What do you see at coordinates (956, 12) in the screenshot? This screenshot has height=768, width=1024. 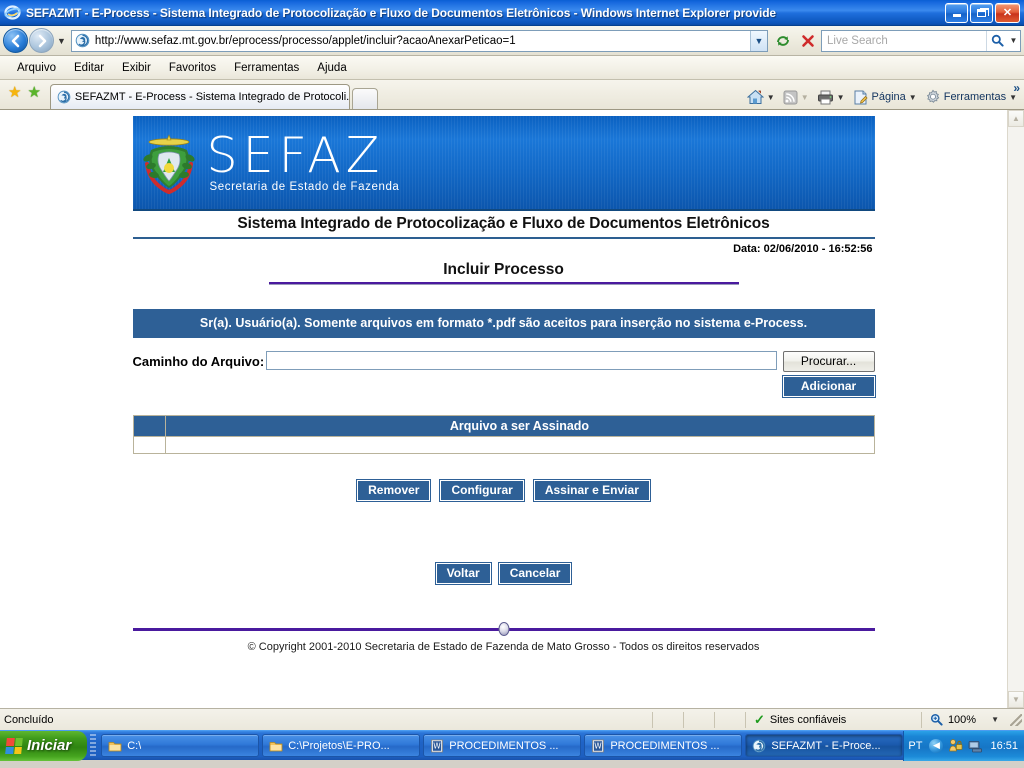 I see `minimize-button` at bounding box center [956, 12].